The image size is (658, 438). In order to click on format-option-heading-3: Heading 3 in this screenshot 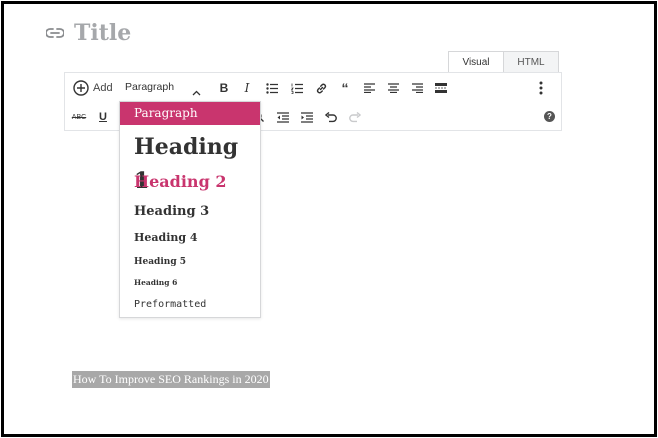, I will do `click(190, 212)`.